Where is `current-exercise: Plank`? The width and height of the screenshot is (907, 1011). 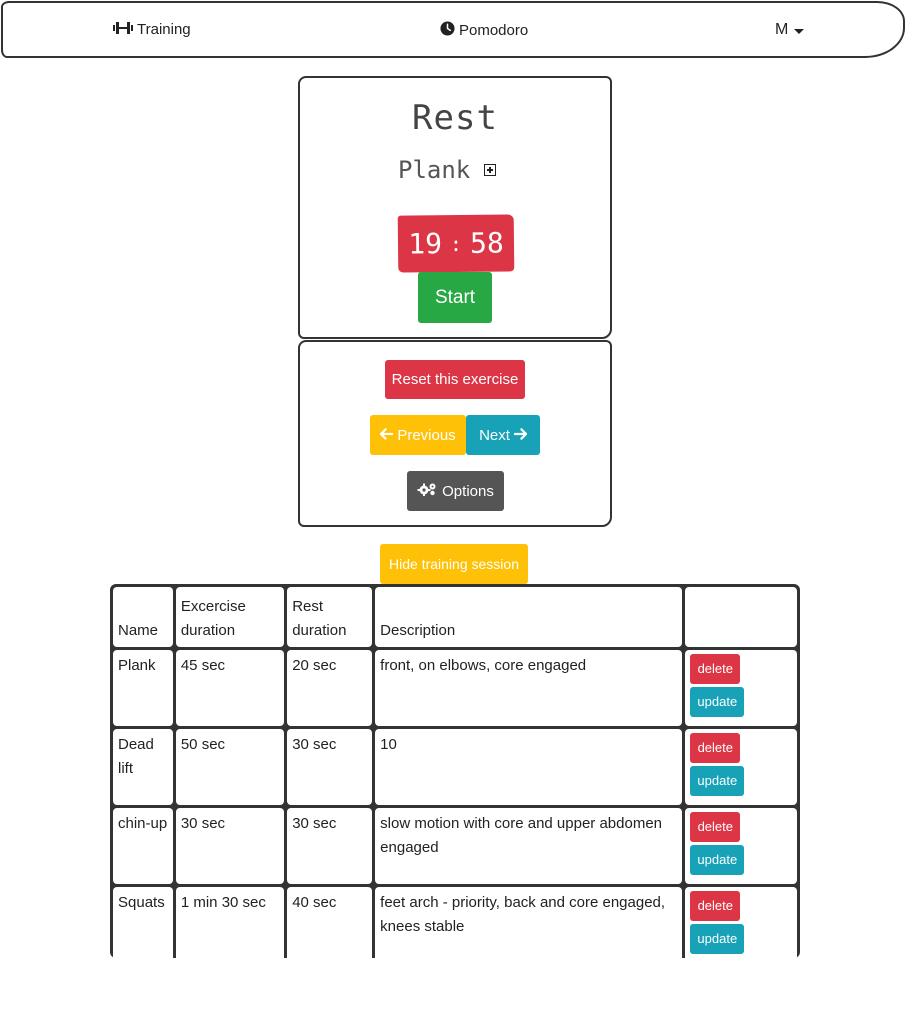 current-exercise: Plank is located at coordinates (447, 170).